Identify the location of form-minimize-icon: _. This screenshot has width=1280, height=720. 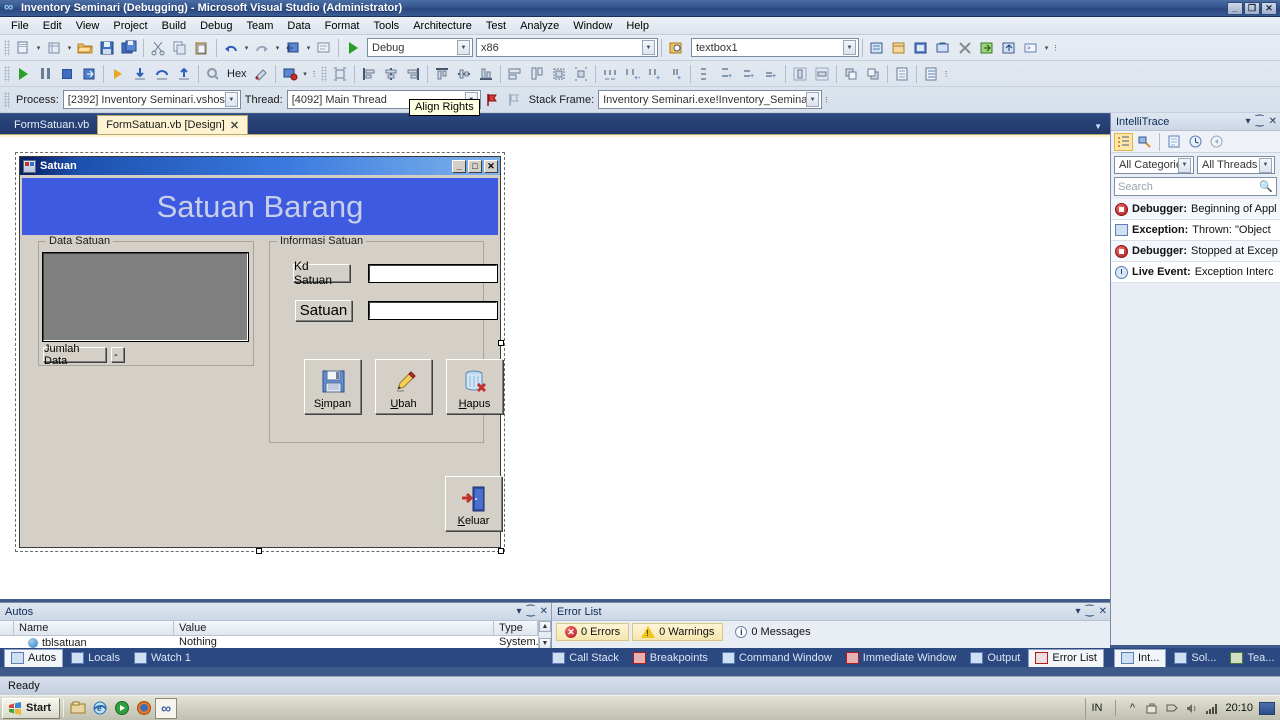
(459, 166).